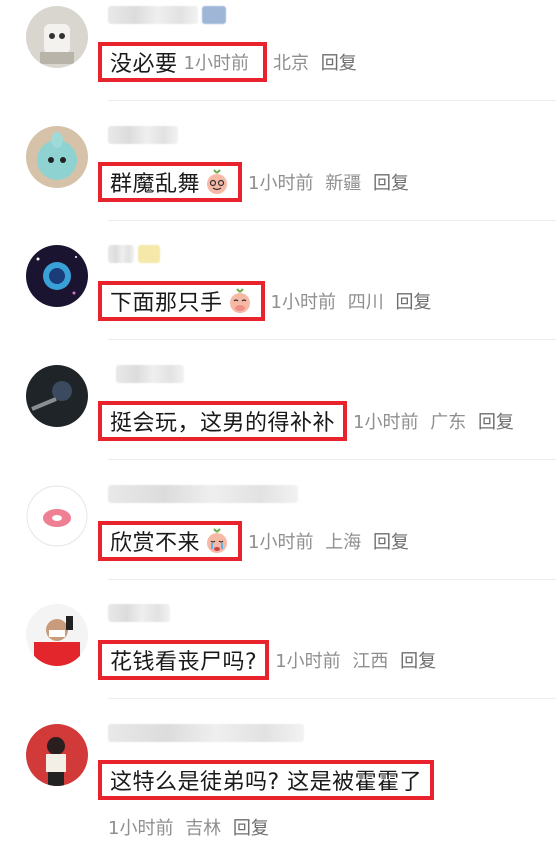 The height and width of the screenshot is (842, 556). I want to click on comment-item: 群魔乱舞 1小时前 新疆 回复, so click(278, 180).